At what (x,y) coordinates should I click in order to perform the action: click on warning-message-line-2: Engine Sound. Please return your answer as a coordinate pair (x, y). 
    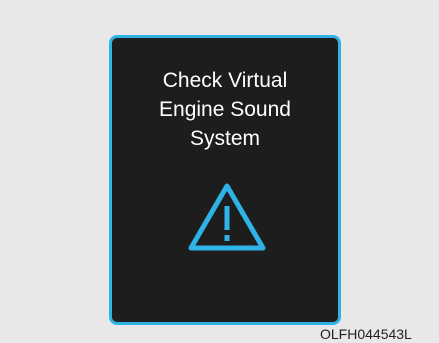
    Looking at the image, I should click on (225, 109).